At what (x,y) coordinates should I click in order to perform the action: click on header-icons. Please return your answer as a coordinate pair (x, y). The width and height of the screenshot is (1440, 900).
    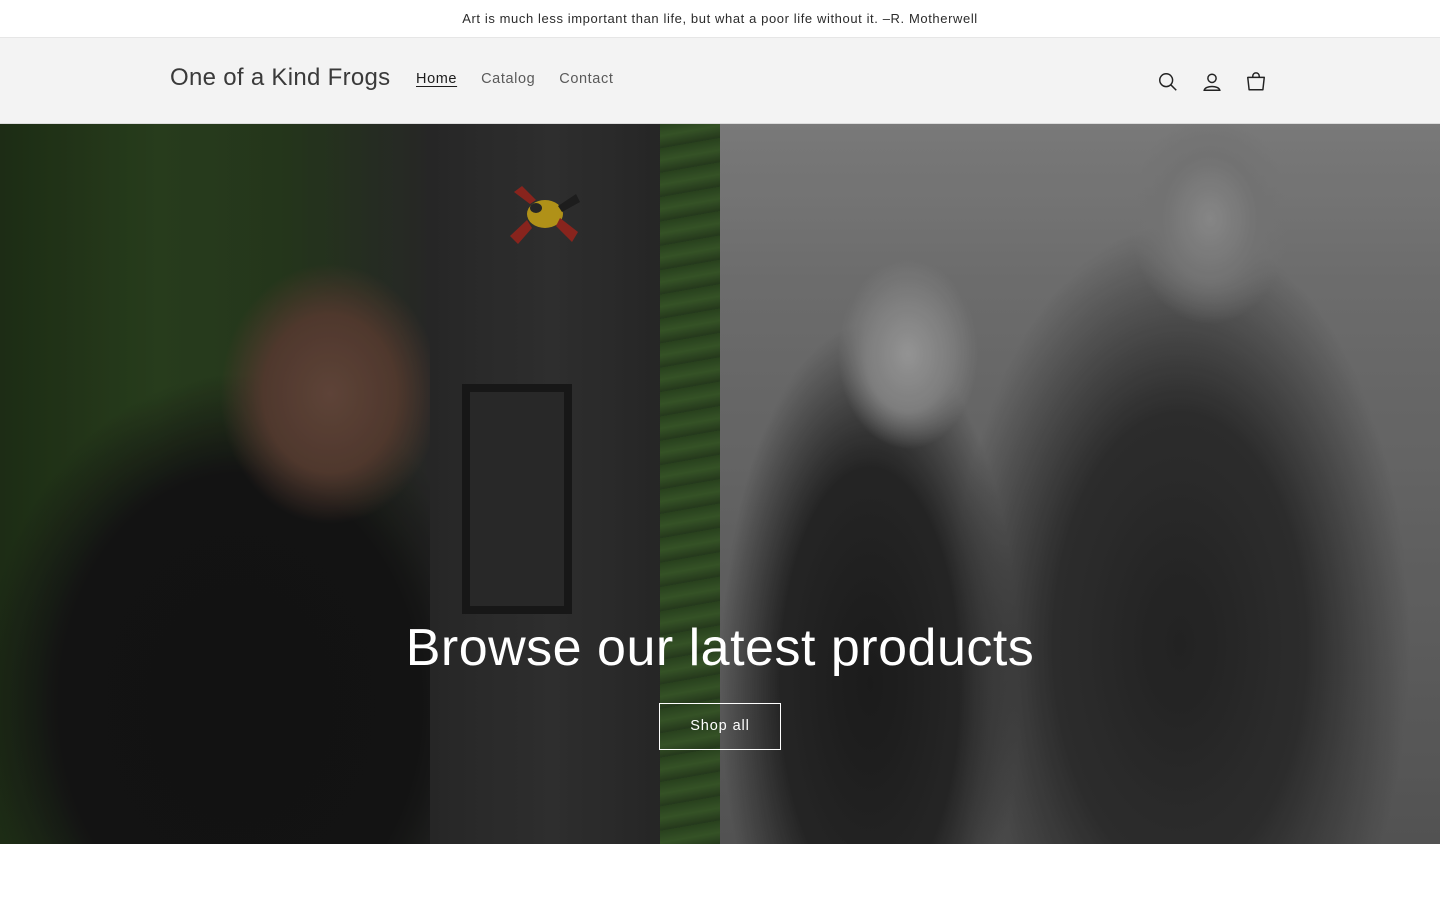
    Looking at the image, I should click on (1212, 82).